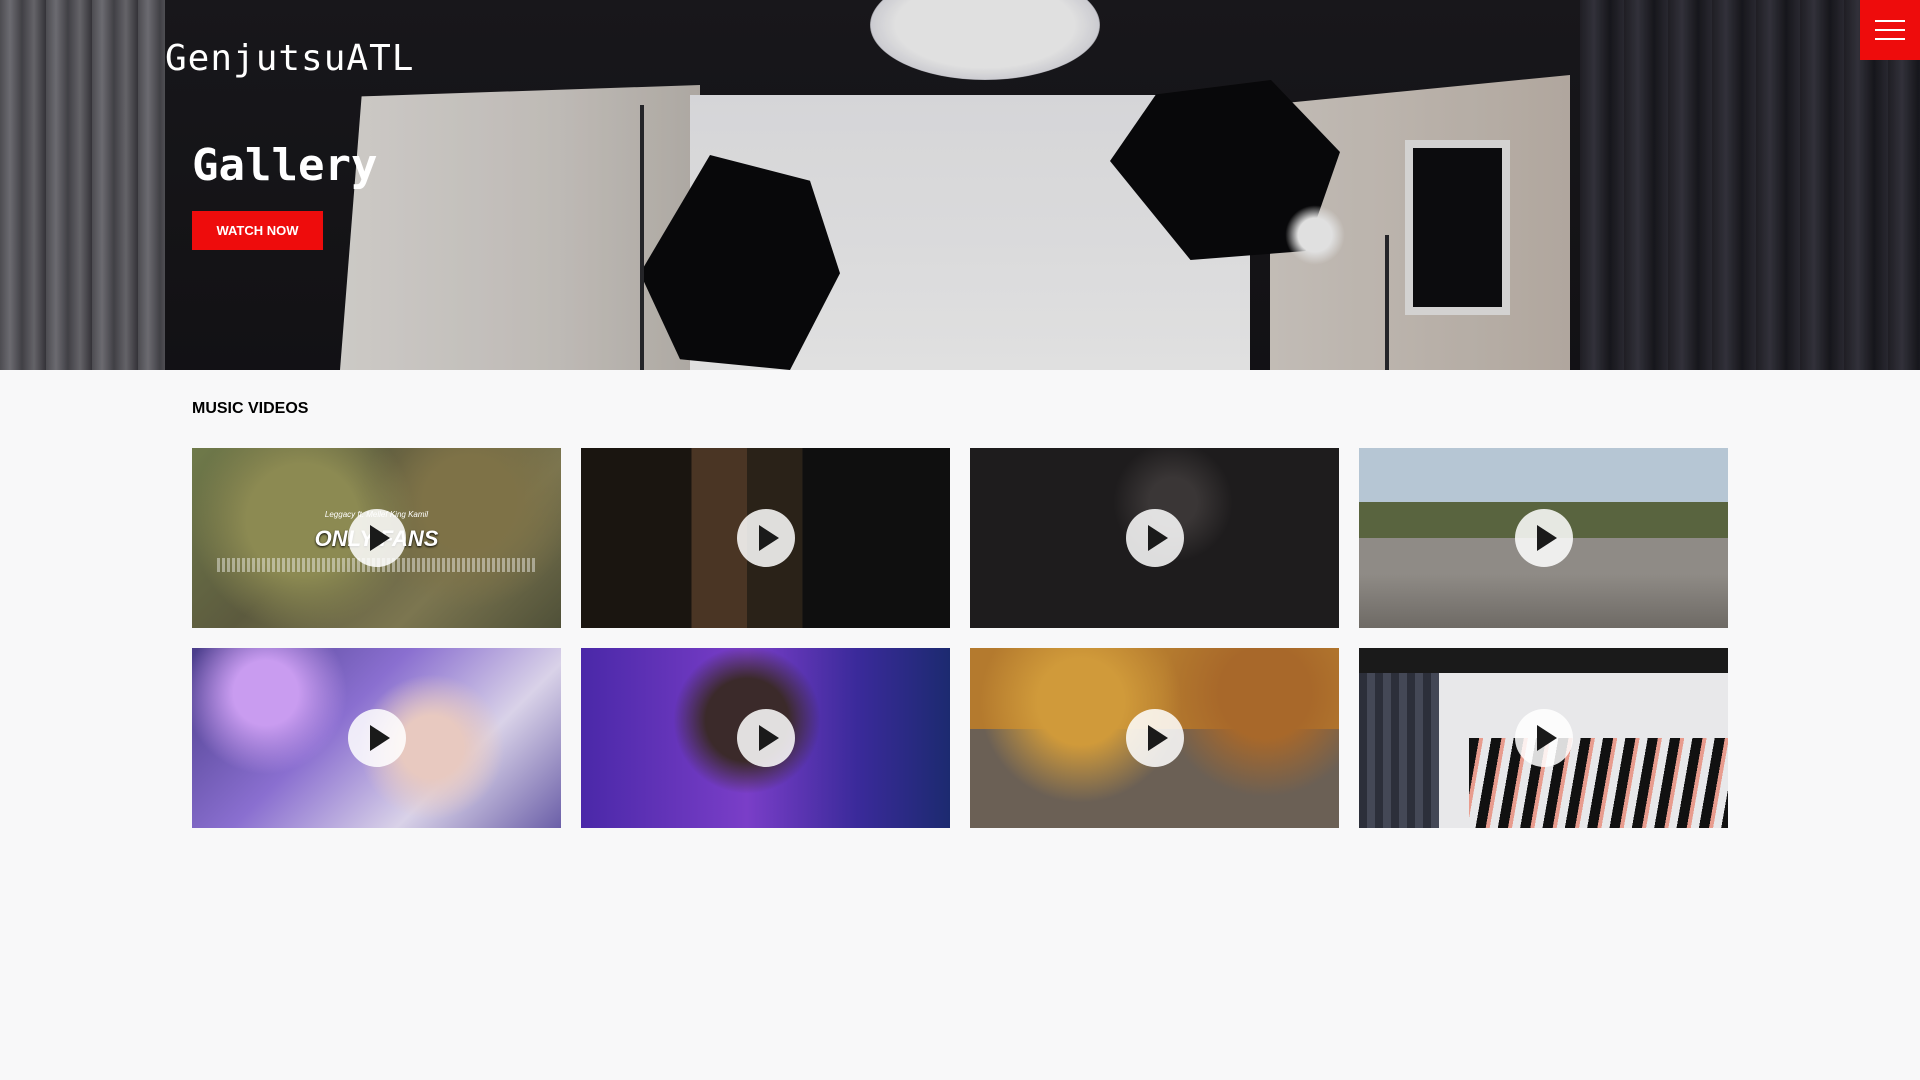 The height and width of the screenshot is (1080, 1920). I want to click on thumbnail-curtains, so click(1399, 750).